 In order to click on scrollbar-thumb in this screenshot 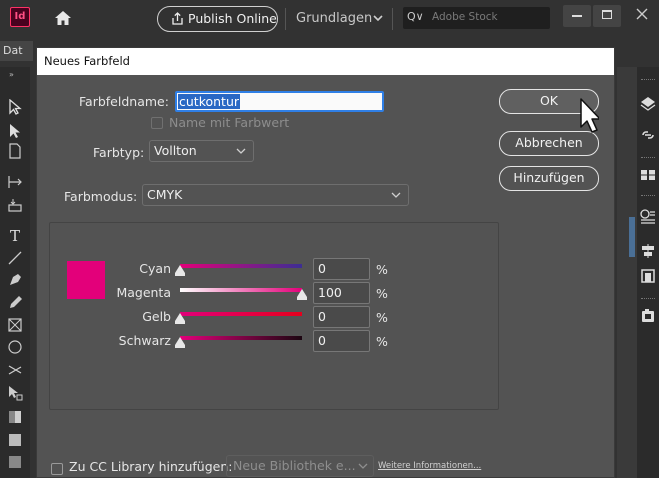, I will do `click(632, 237)`.